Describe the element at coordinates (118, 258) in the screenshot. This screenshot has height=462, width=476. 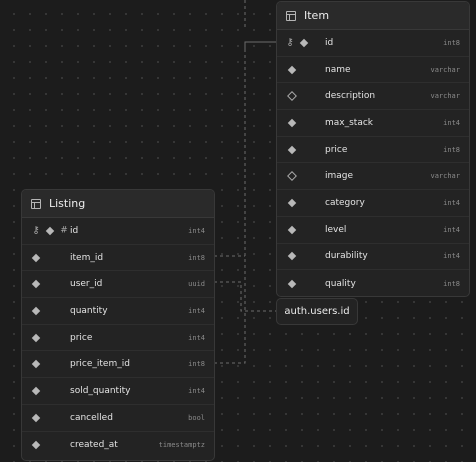
I see `column-row: item_id int8` at that location.